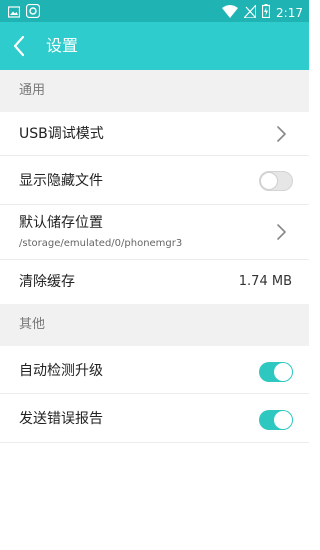 This screenshot has height=550, width=320. What do you see at coordinates (154, 325) in the screenshot?
I see `section-header-other: 其他` at bounding box center [154, 325].